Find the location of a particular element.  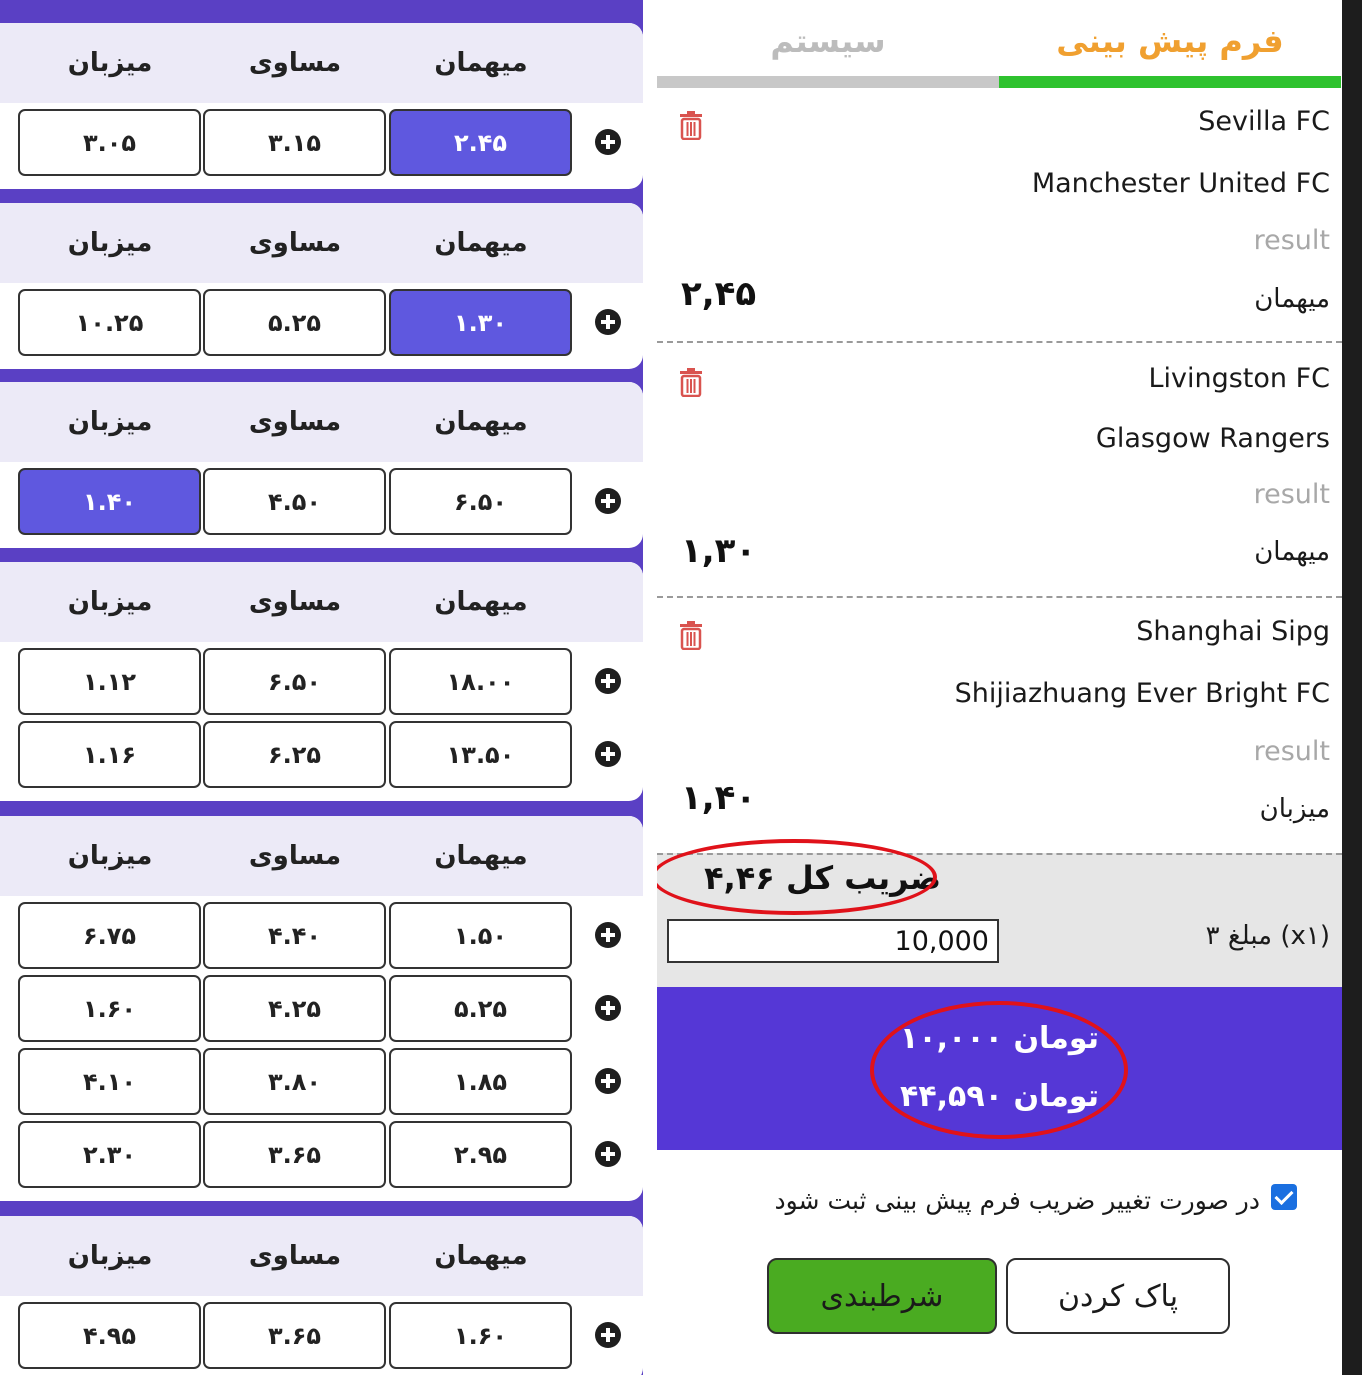

odd-host-button: ۶.۷۵ is located at coordinates (109, 935).